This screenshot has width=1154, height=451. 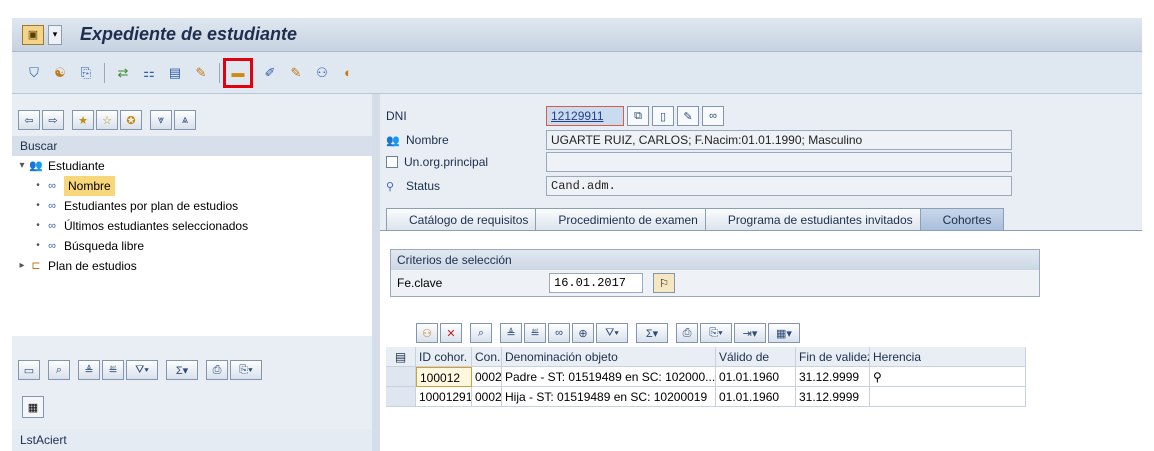 What do you see at coordinates (149, 73) in the screenshot?
I see `app-icon-5: ⚏` at bounding box center [149, 73].